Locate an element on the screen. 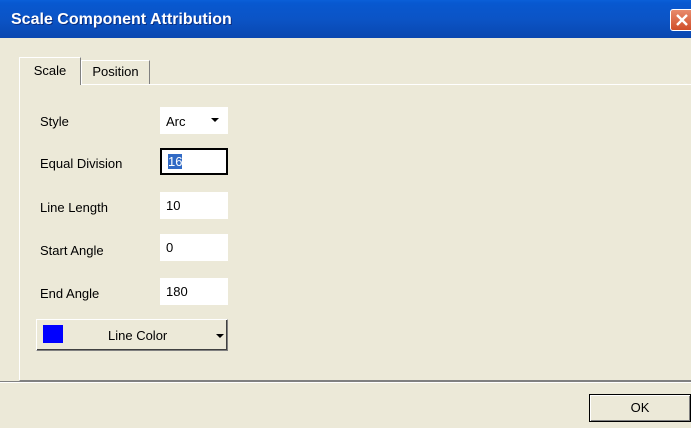  style-dropdown-value: Arc is located at coordinates (176, 121).